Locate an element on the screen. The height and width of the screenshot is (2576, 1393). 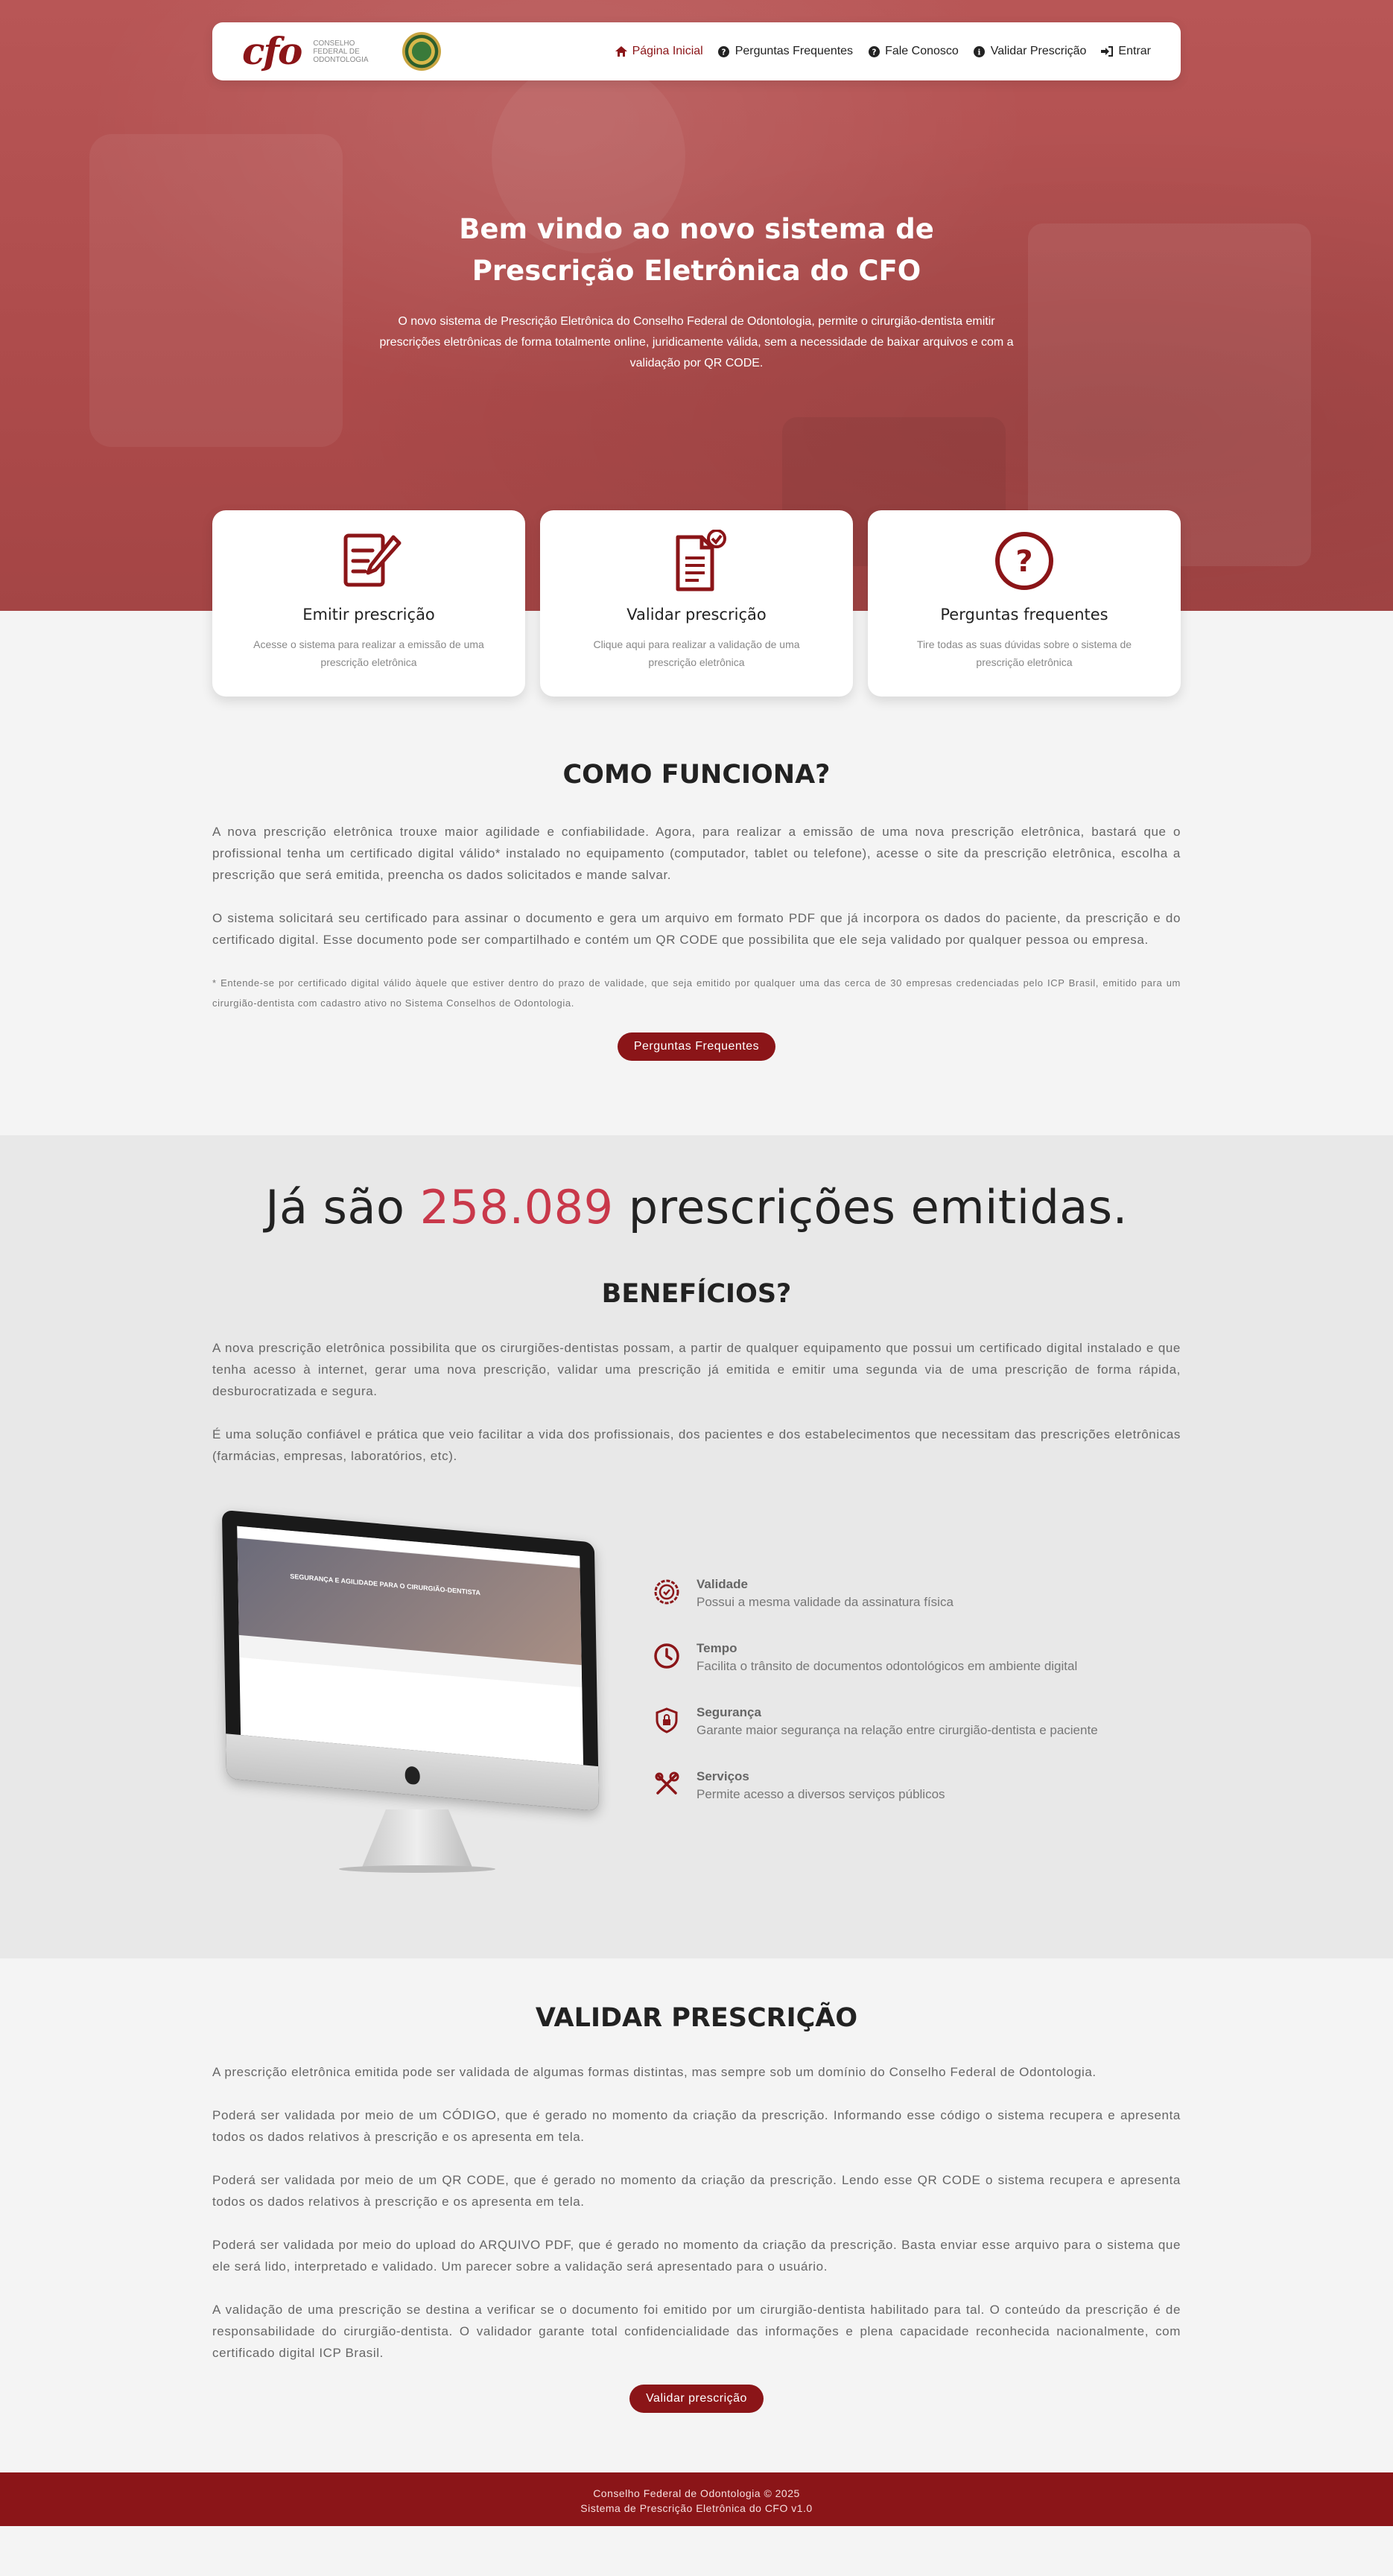
benefit-title: Segurança is located at coordinates (728, 1712).